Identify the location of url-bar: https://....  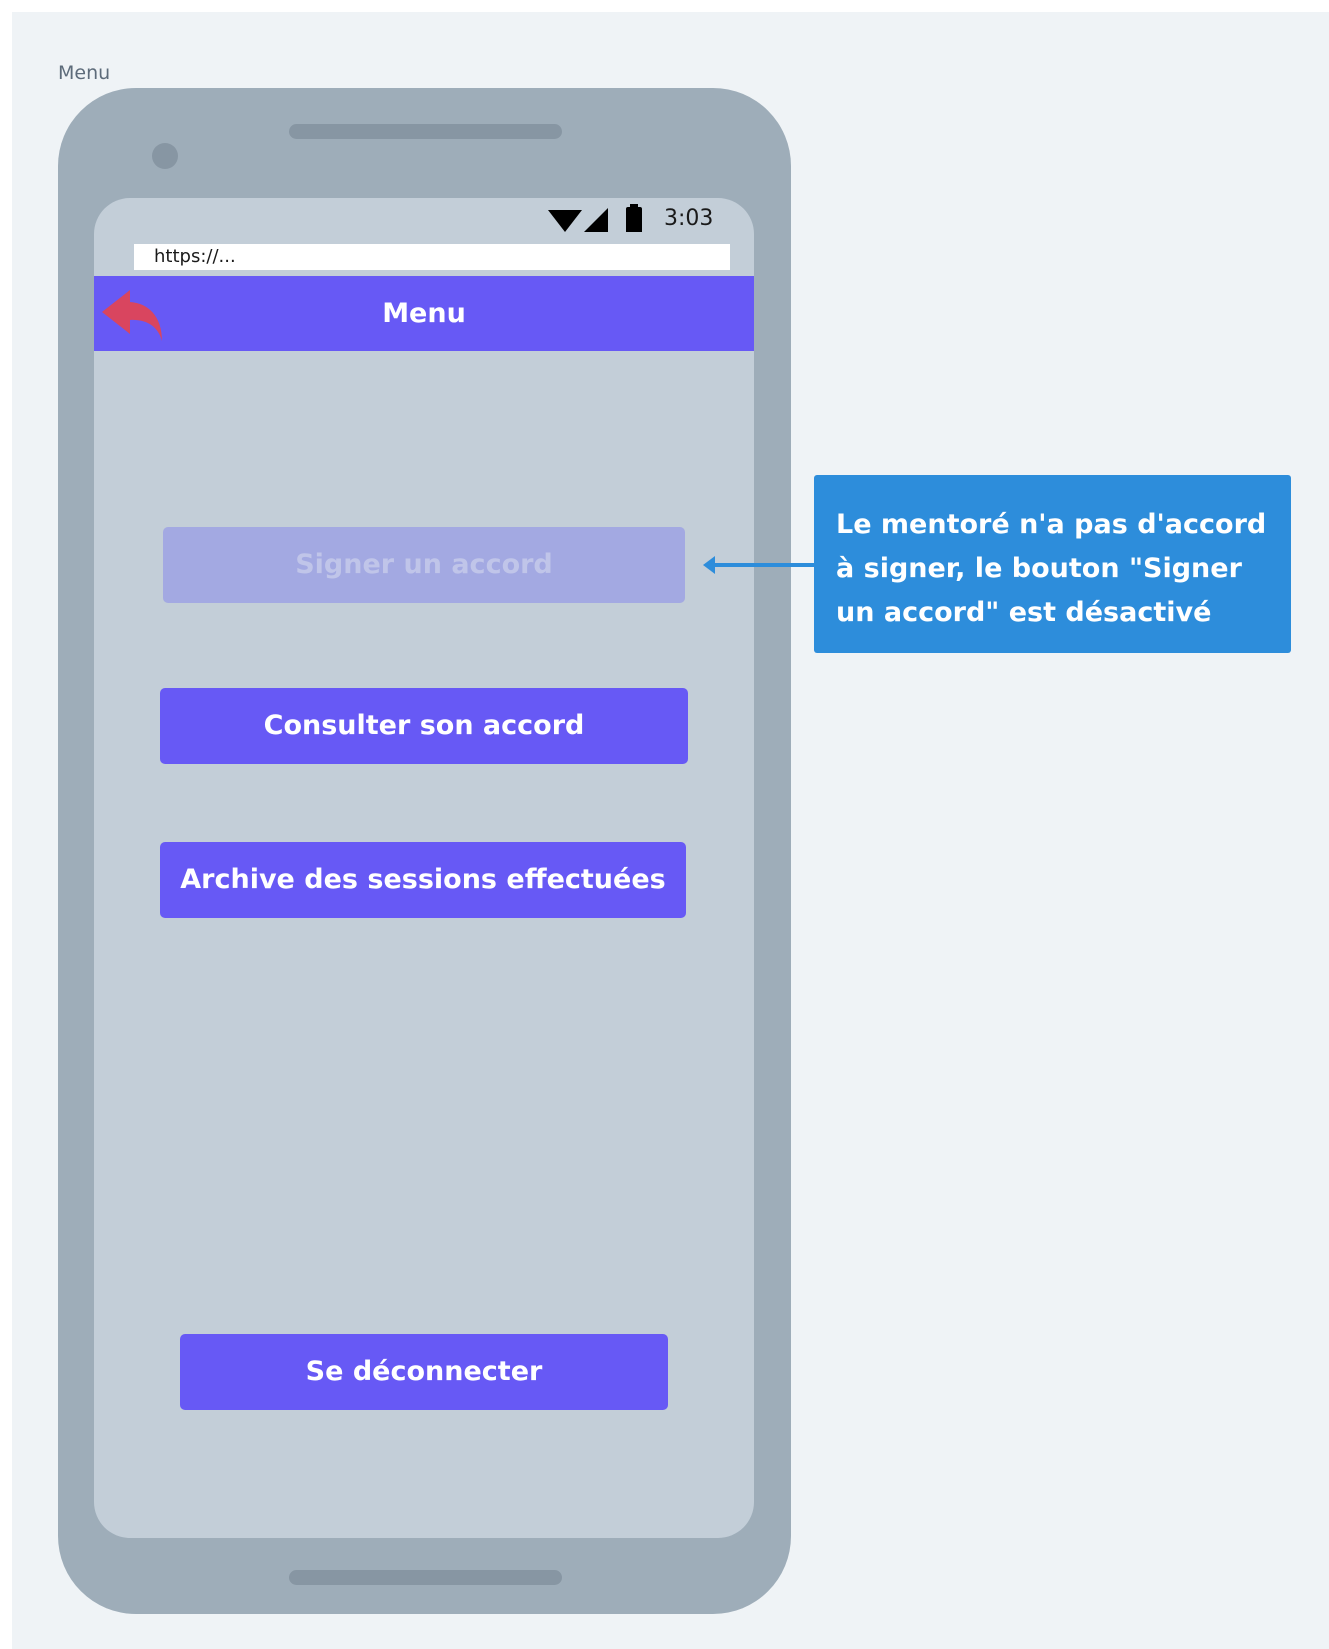
(432, 257).